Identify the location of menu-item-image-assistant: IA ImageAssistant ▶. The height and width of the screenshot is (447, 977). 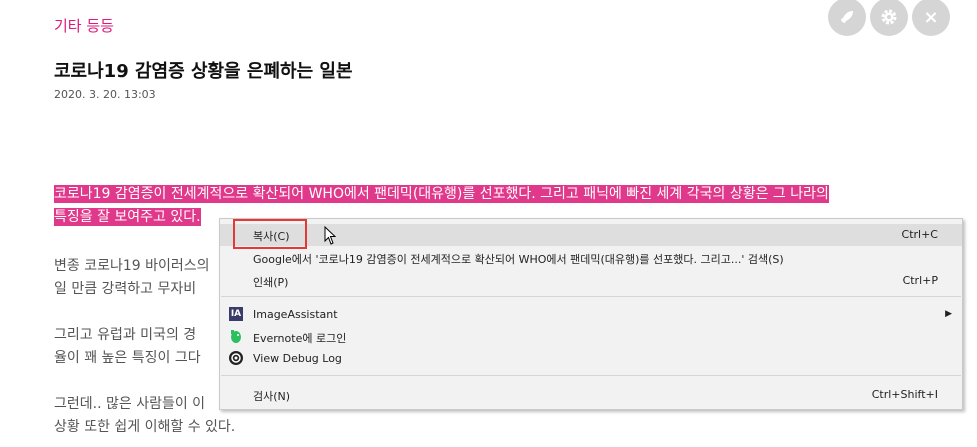
(591, 315).